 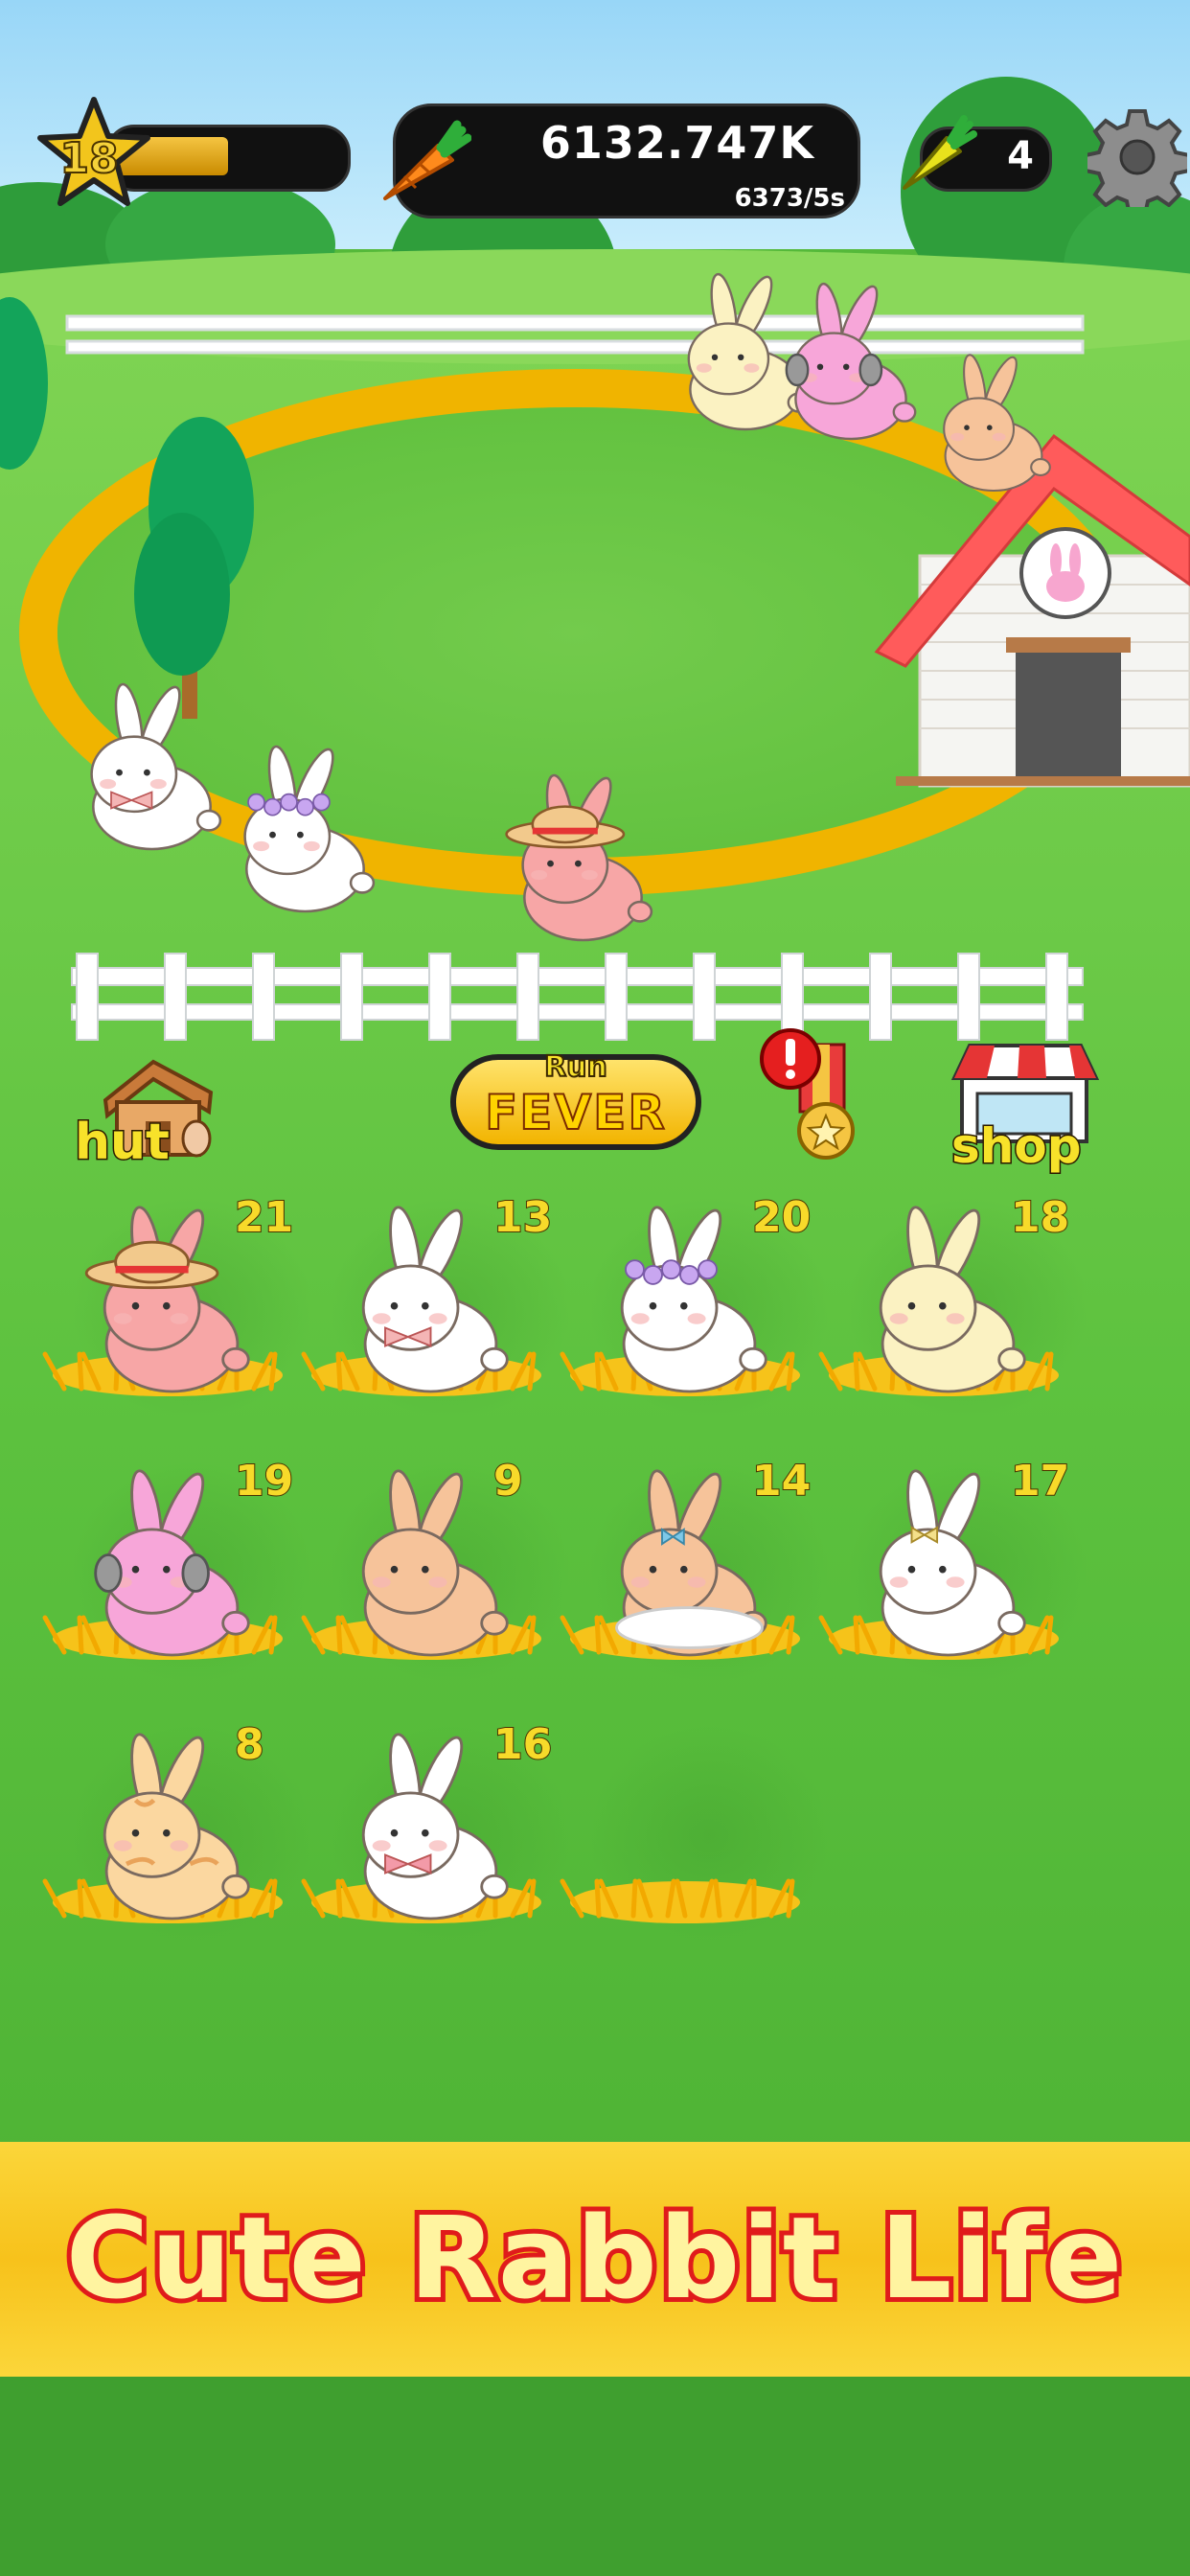 I want to click on settings-gear-icon, so click(x=1137, y=157).